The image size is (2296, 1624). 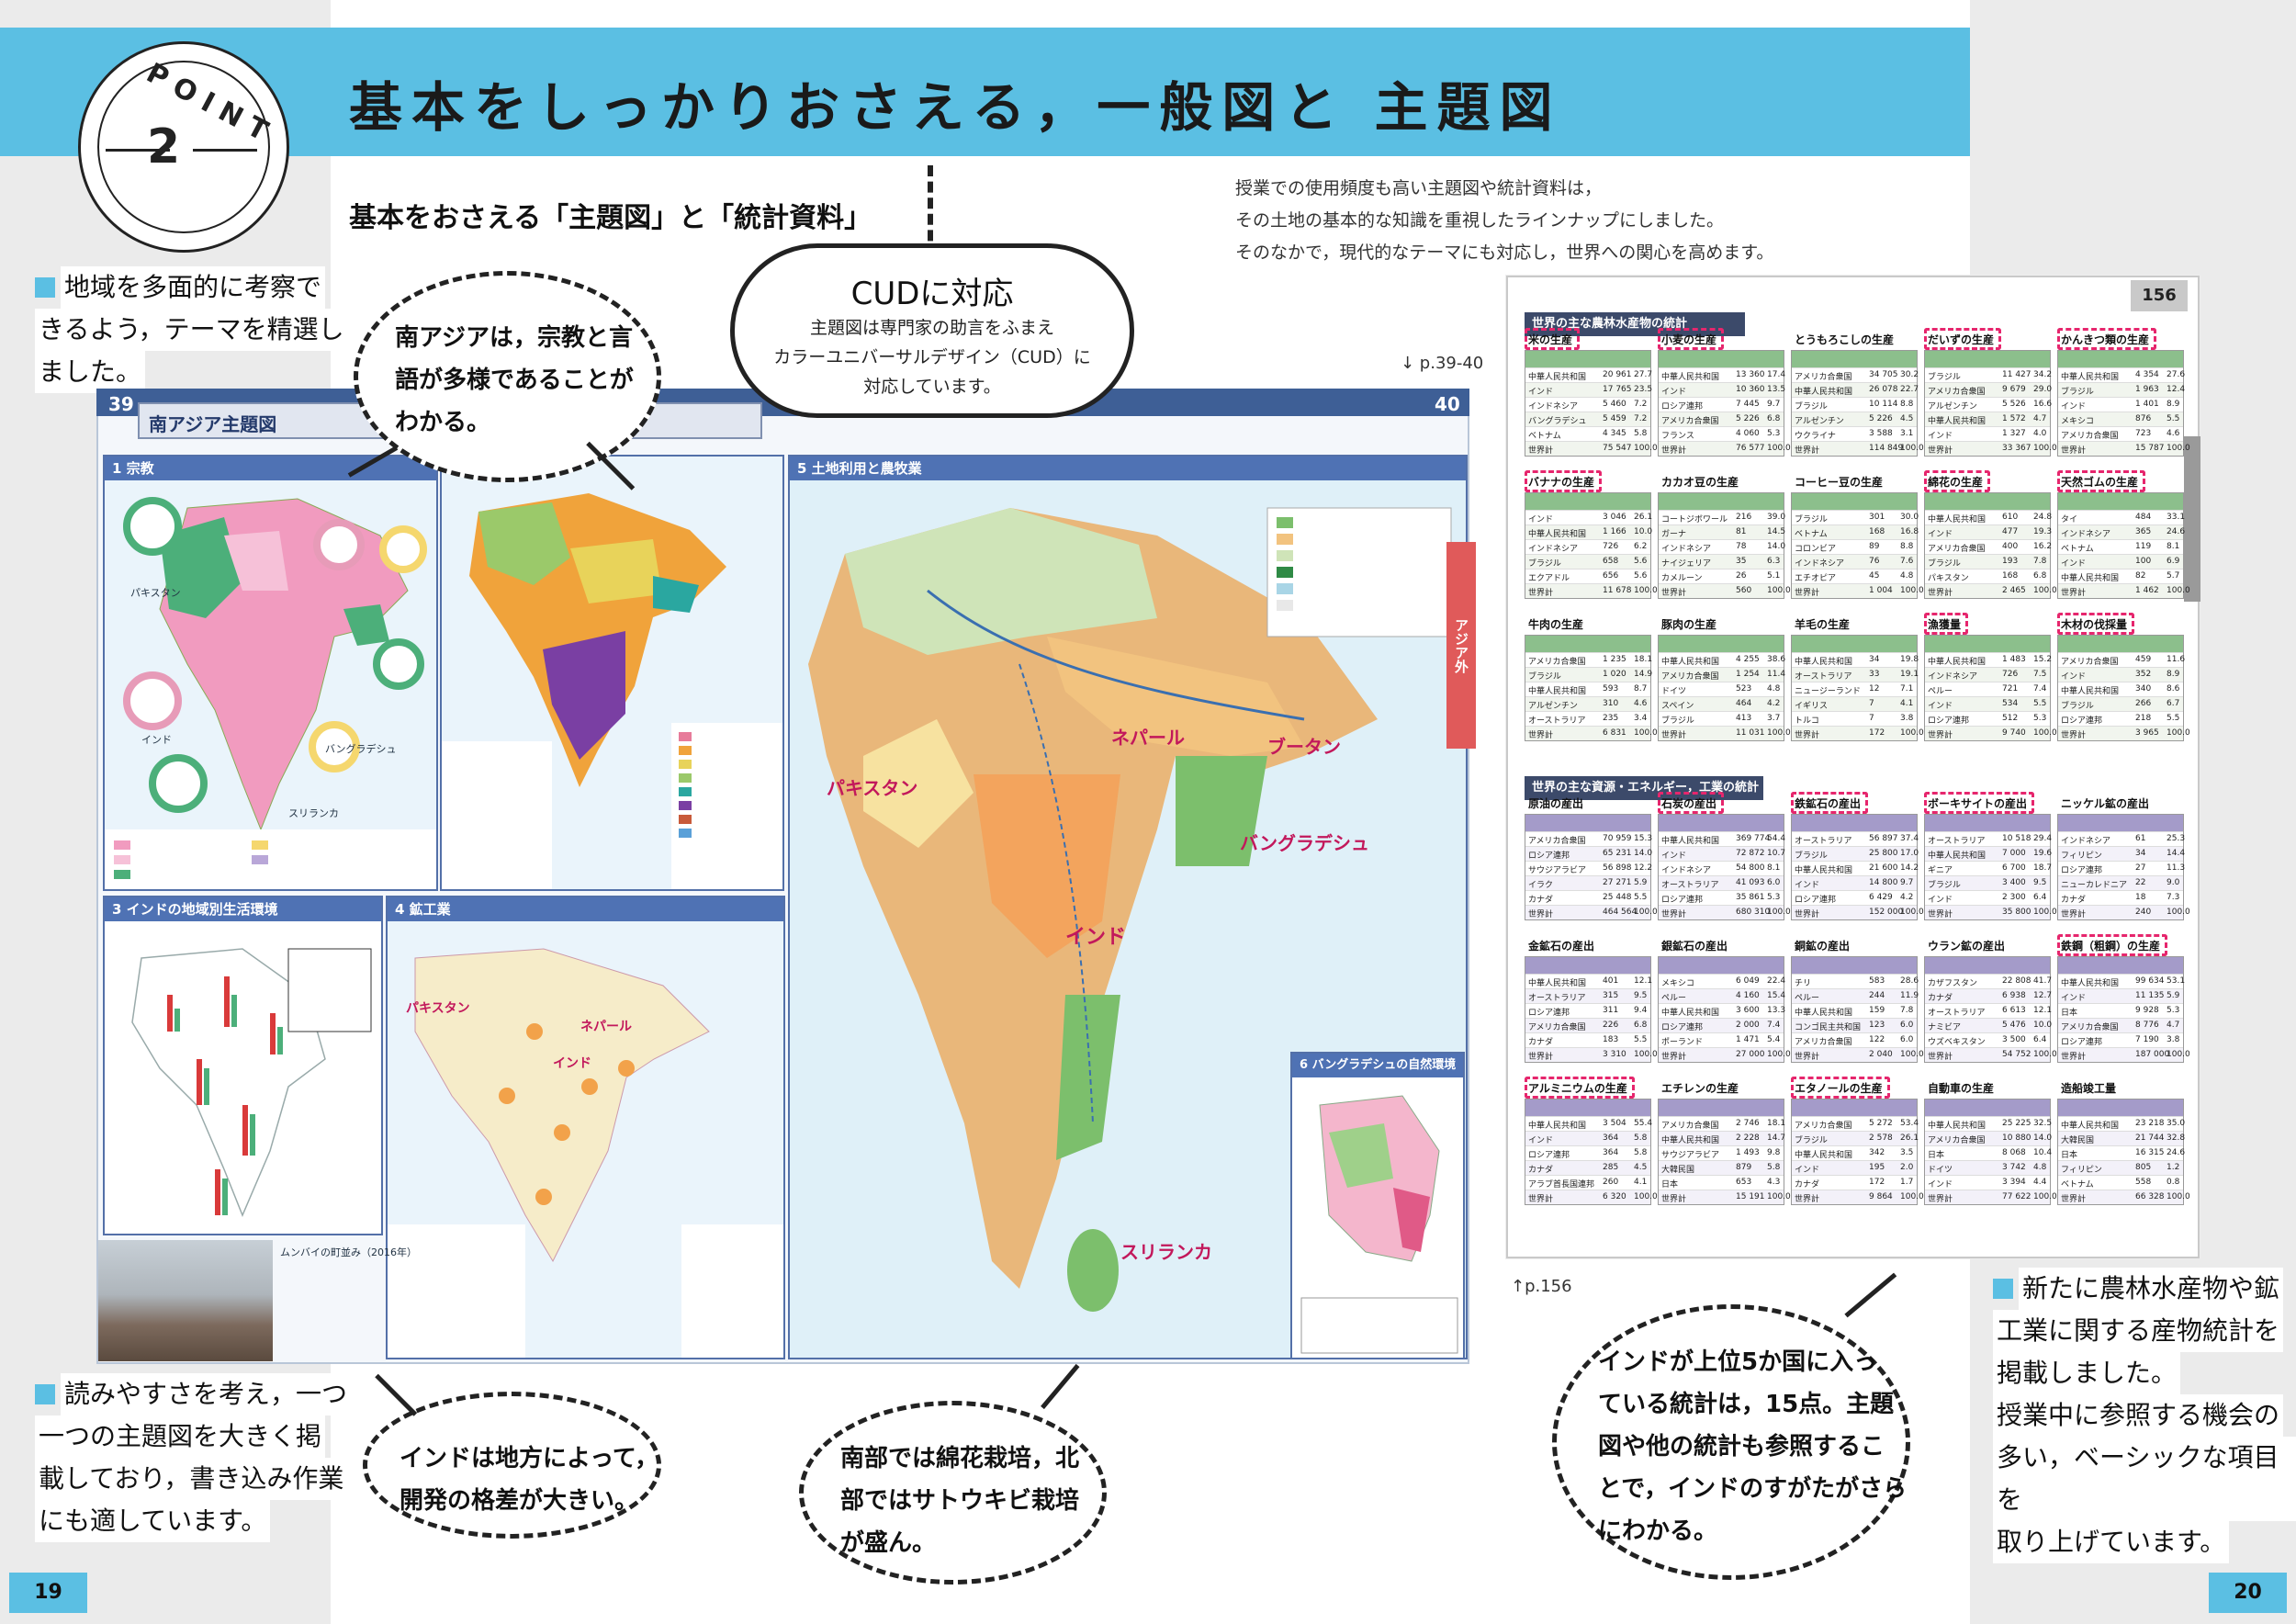 What do you see at coordinates (1592, 448) in the screenshot?
I see `stats-table-row: 世界計 75 547 100.0` at bounding box center [1592, 448].